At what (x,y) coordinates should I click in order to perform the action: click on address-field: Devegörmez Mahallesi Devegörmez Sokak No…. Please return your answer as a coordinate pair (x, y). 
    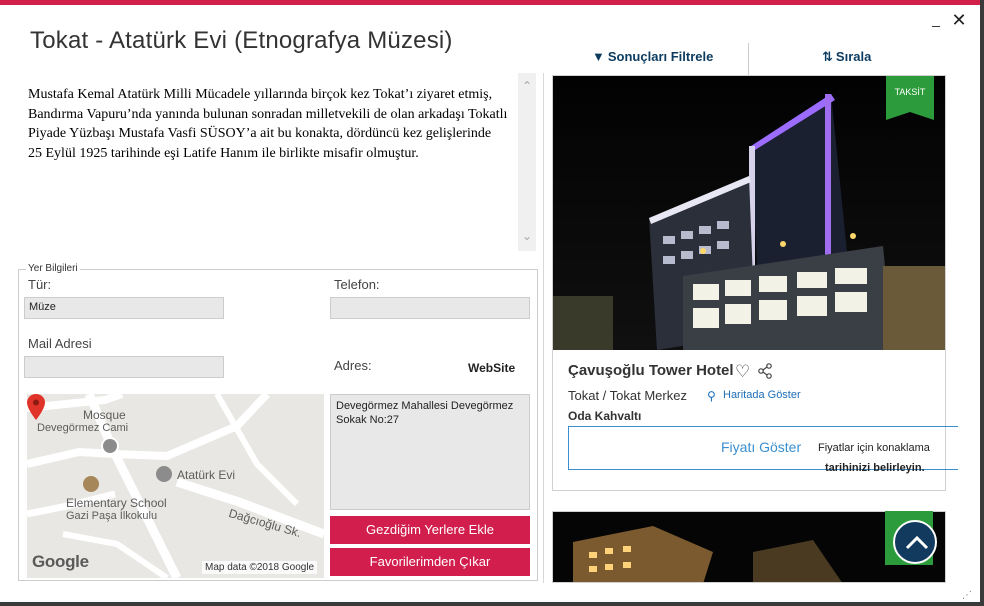
    Looking at the image, I should click on (430, 452).